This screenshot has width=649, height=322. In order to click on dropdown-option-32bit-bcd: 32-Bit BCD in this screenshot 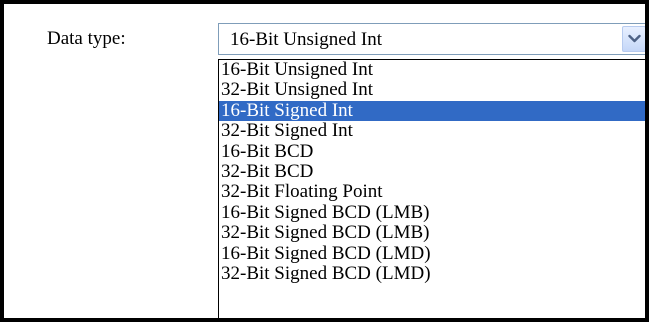, I will do `click(432, 171)`.